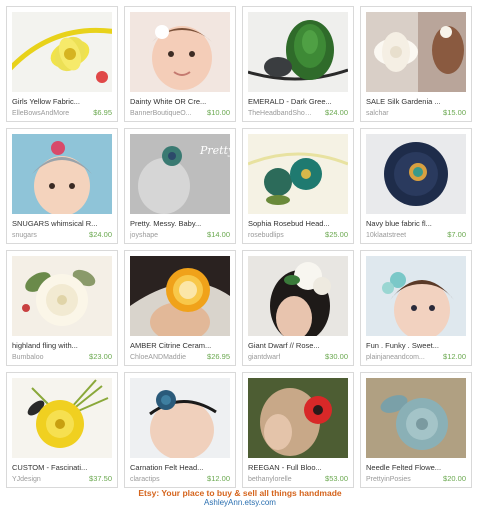  What do you see at coordinates (336, 356) in the screenshot?
I see `listing-price: $30.00` at bounding box center [336, 356].